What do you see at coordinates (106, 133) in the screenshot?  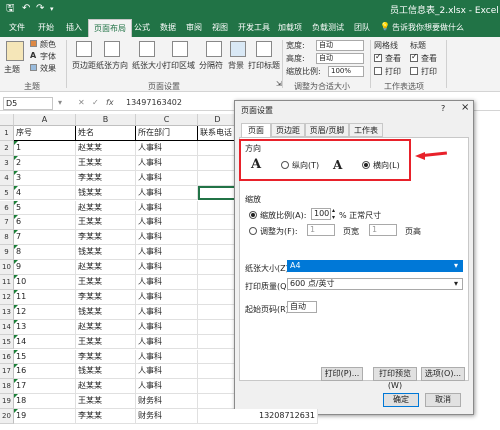 I see `header-cell: 姓名` at bounding box center [106, 133].